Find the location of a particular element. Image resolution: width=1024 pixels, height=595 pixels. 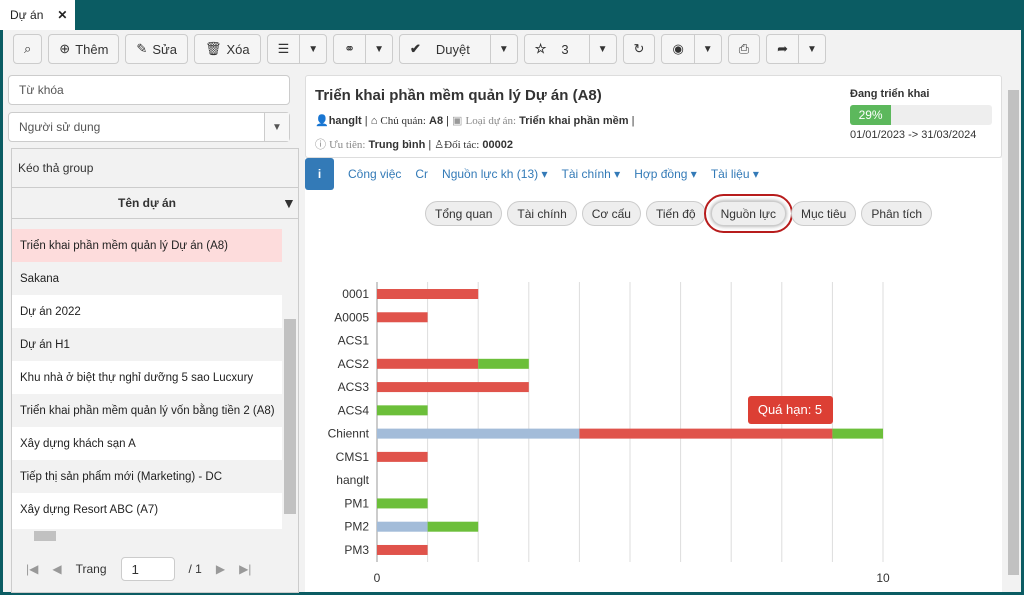

delete-button: 🗑 Xóa is located at coordinates (227, 49).